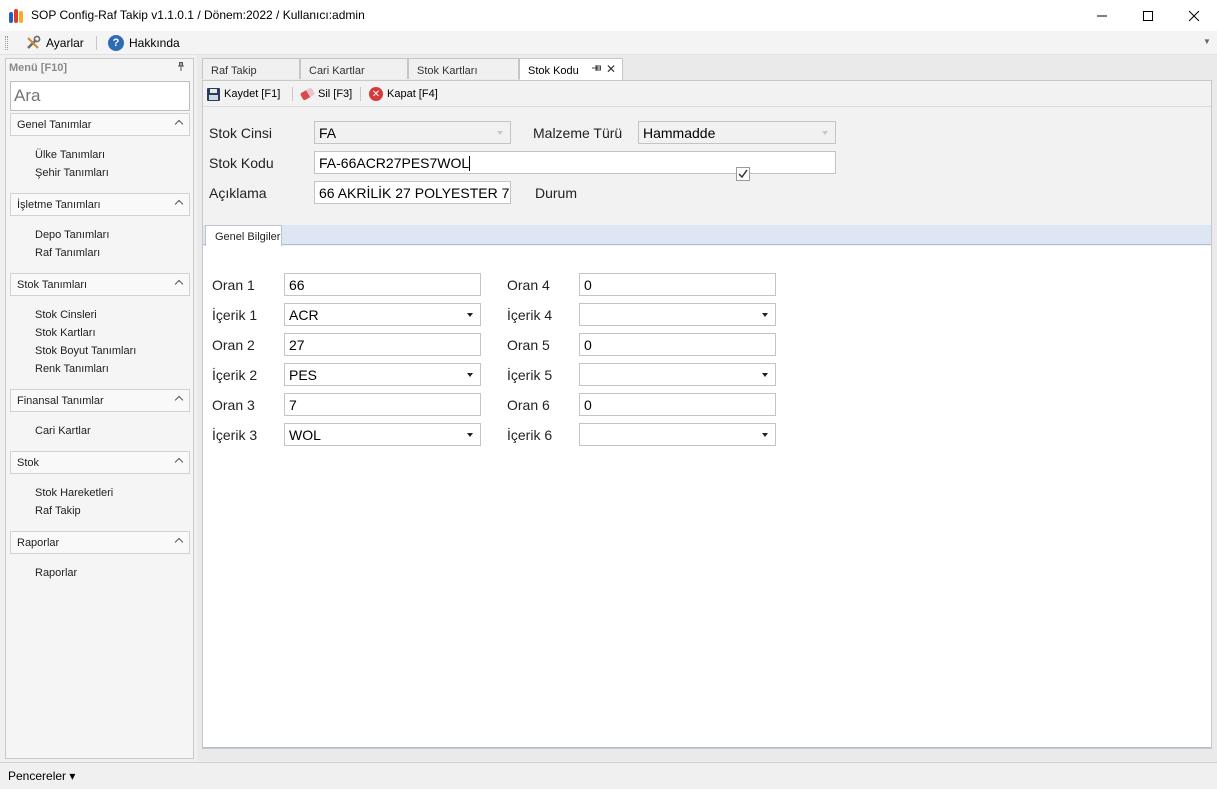  I want to click on stok-kodu-label: Stok Kodu, so click(241, 163).